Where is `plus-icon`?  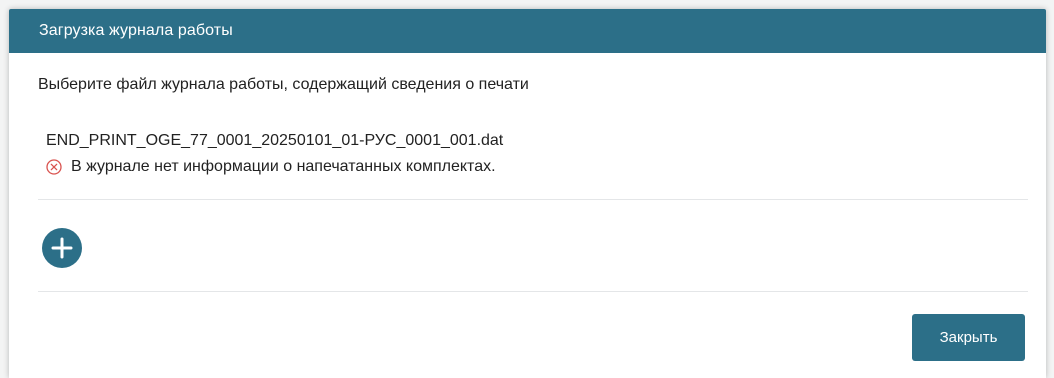 plus-icon is located at coordinates (62, 248).